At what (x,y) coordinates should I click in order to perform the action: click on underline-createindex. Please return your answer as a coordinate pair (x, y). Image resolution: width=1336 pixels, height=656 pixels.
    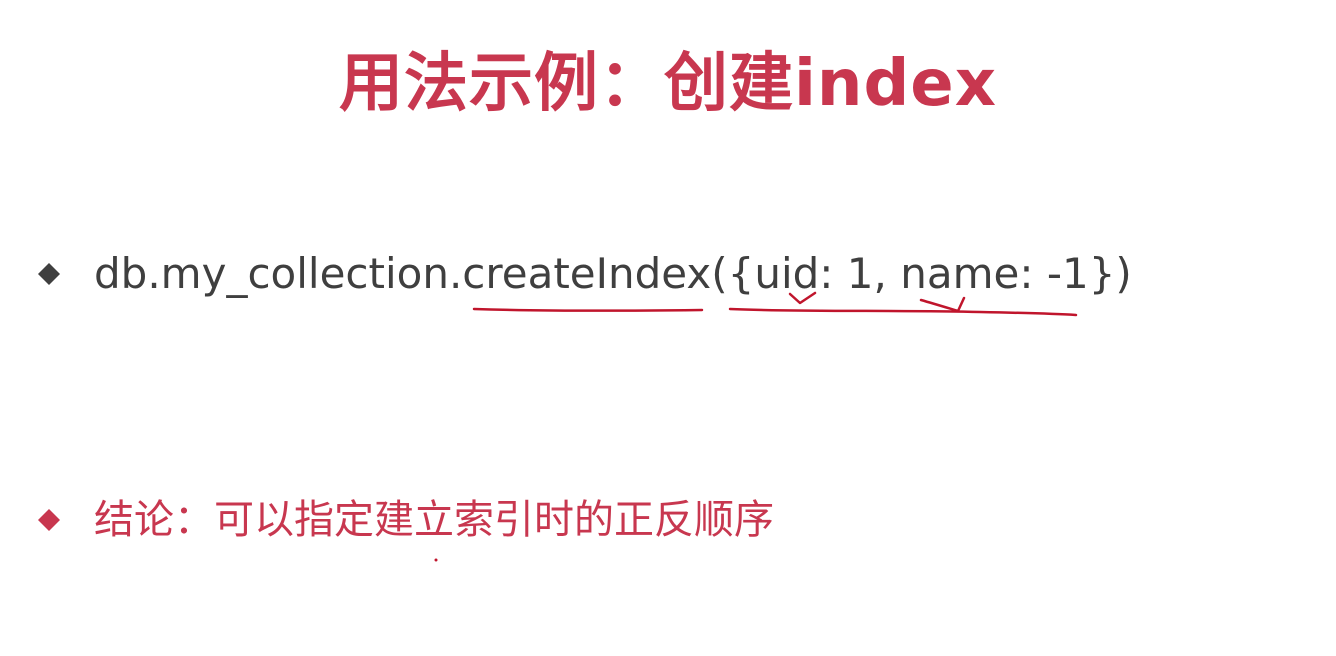
    Looking at the image, I should click on (588, 309).